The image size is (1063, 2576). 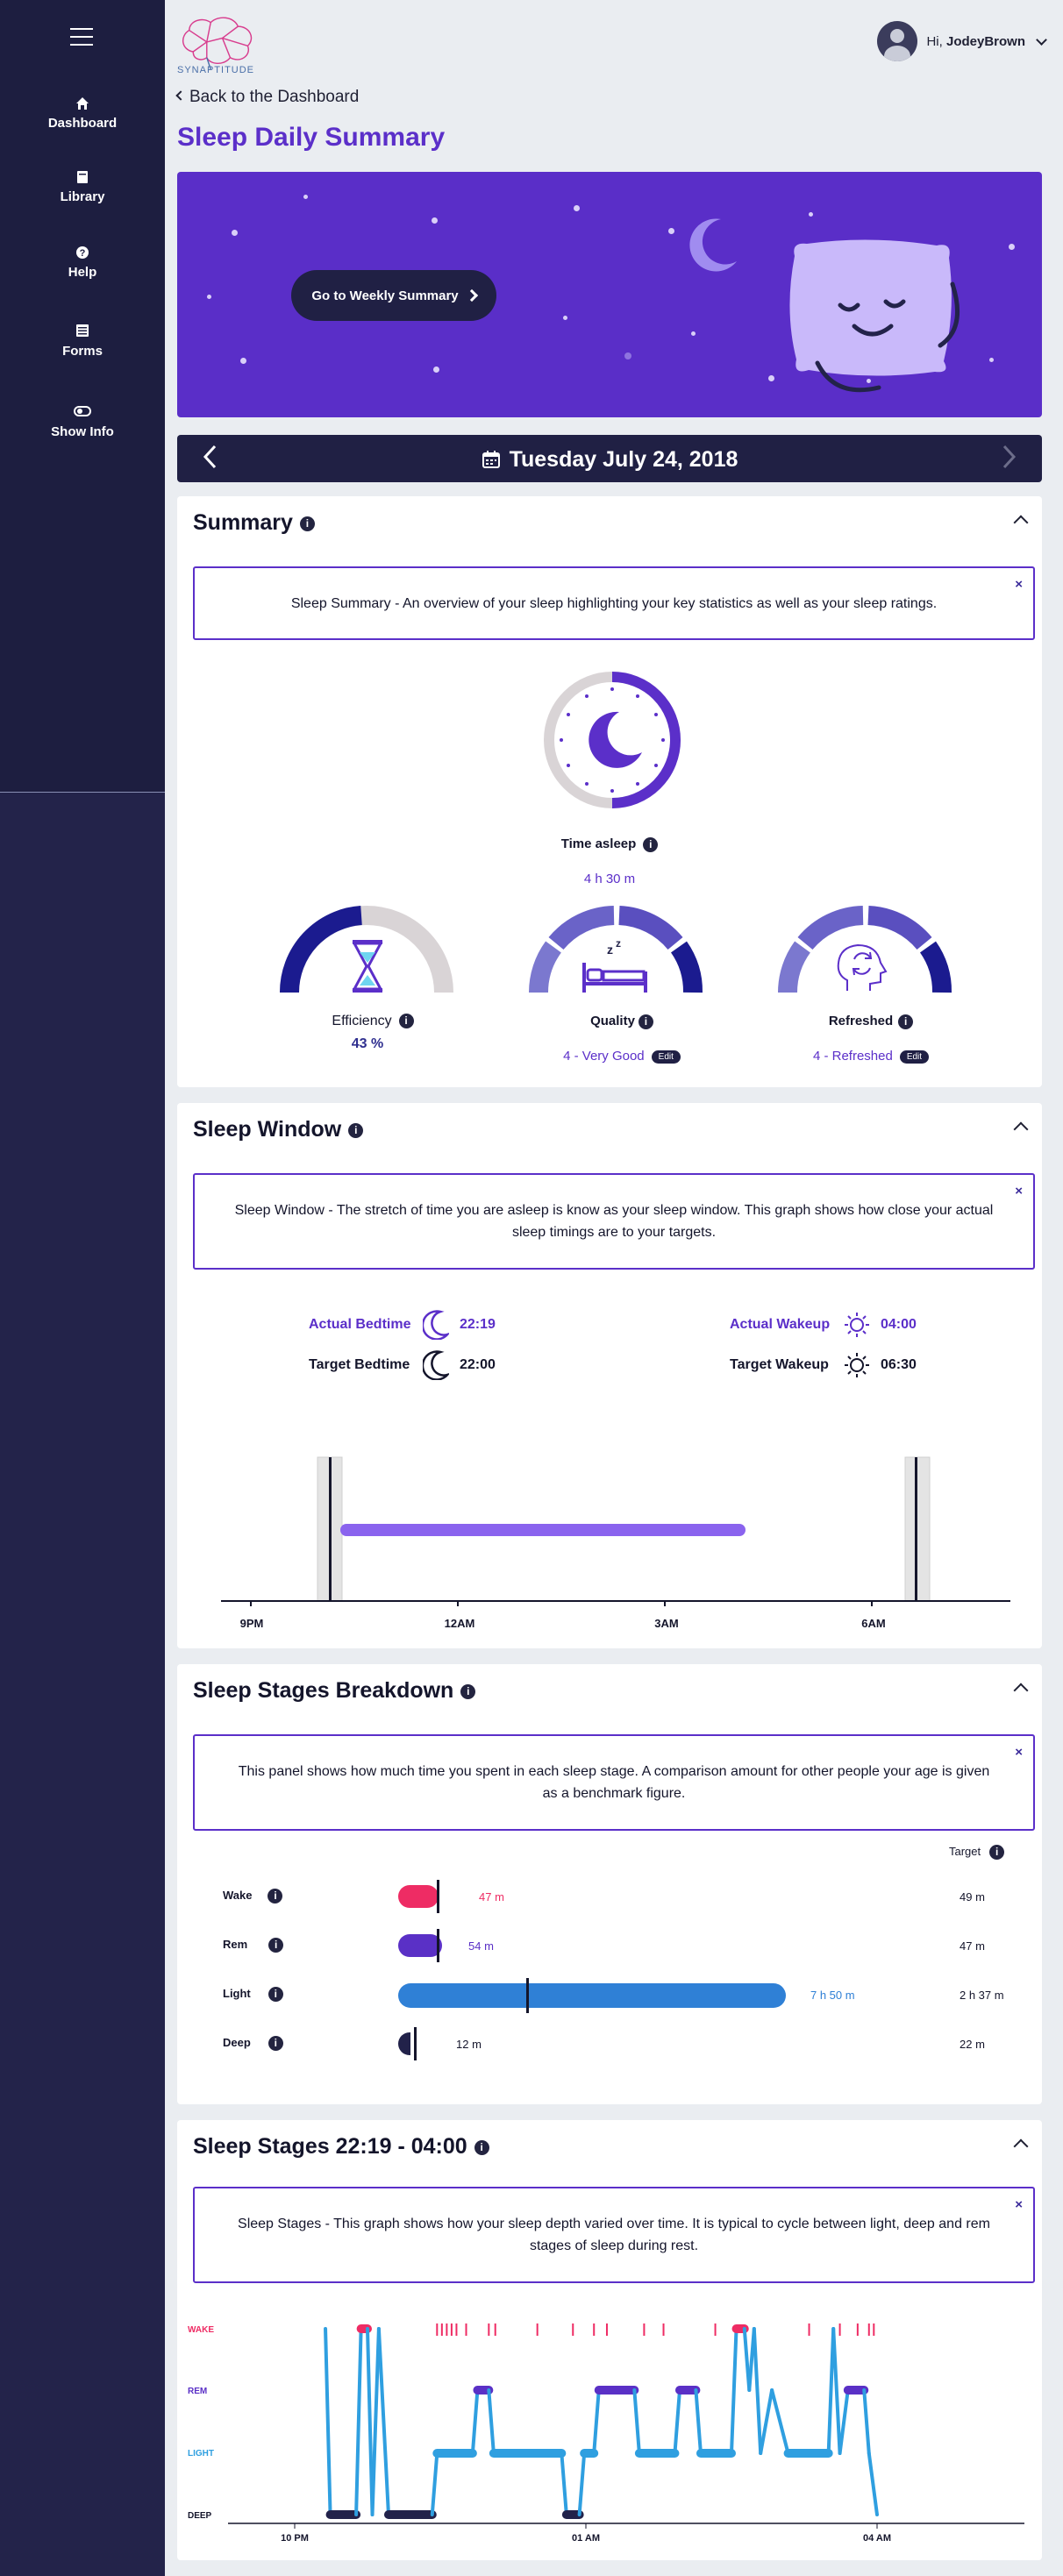 What do you see at coordinates (871, 1056) in the screenshot?
I see `refreshed-value: 4 - Refreshed Edit` at bounding box center [871, 1056].